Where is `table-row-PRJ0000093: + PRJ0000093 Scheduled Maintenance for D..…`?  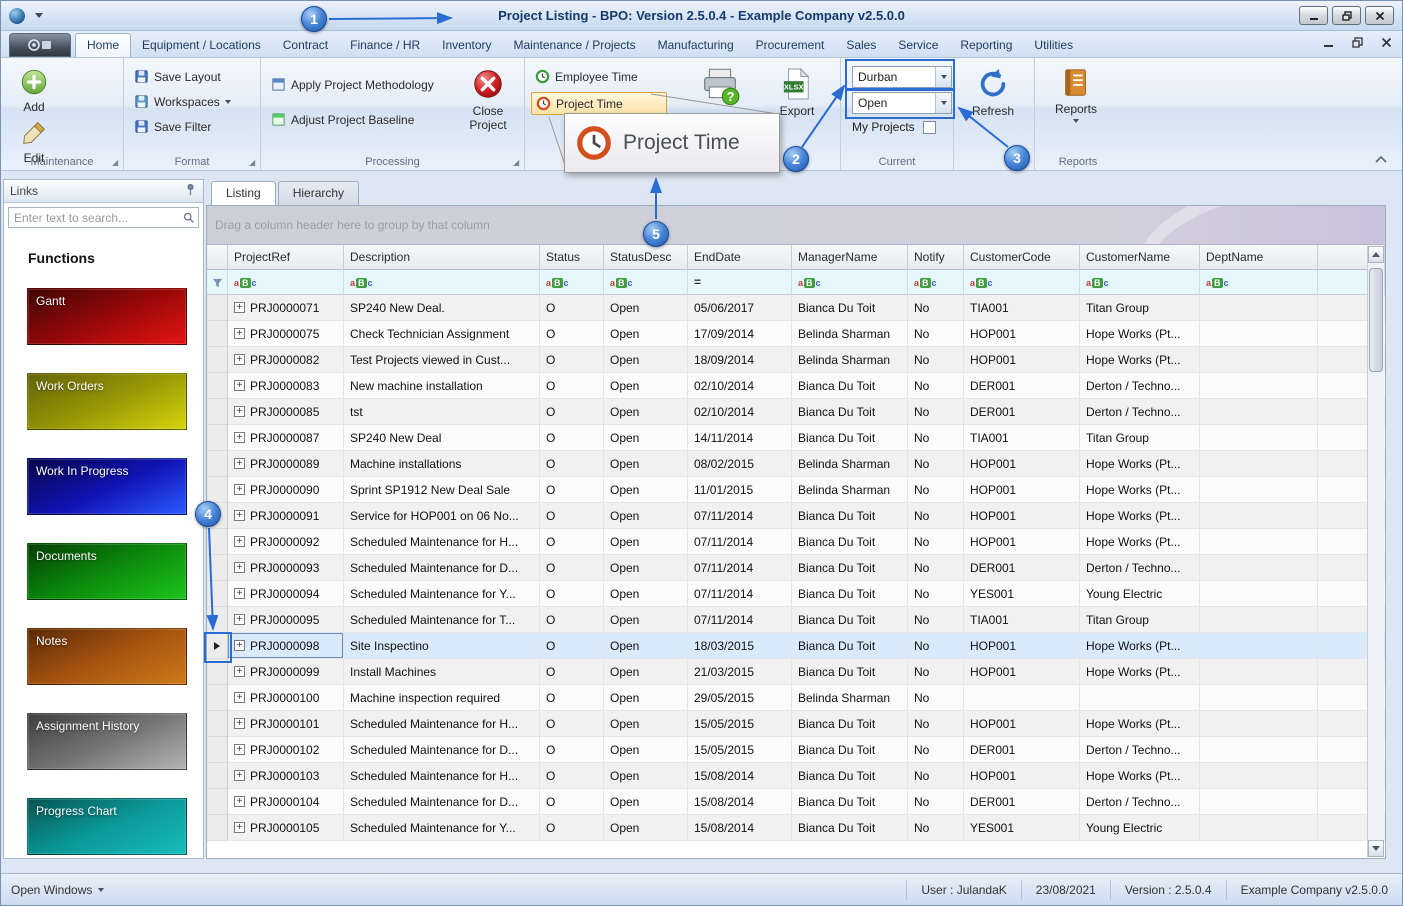
table-row-PRJ0000093: + PRJ0000093 Scheduled Maintenance for D..… is located at coordinates (796, 568).